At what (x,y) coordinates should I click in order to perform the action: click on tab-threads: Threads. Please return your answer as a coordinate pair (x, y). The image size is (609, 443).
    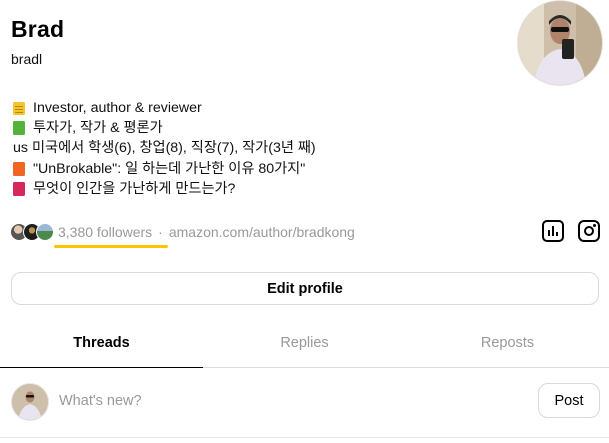
    Looking at the image, I should click on (101, 344).